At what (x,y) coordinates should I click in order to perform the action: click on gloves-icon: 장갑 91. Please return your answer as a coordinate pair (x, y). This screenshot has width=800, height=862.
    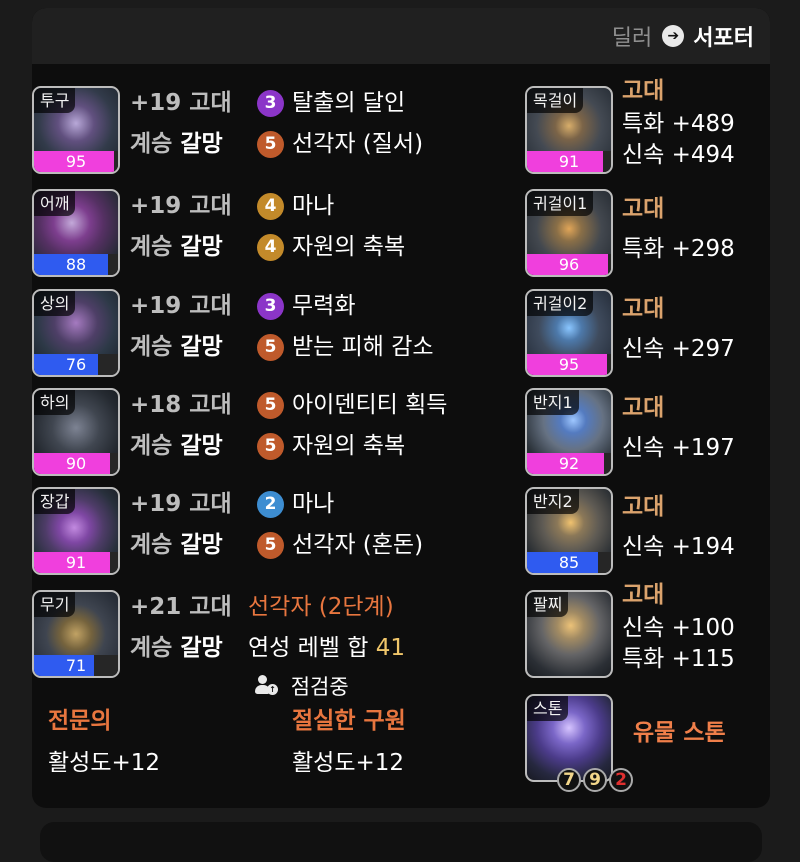
    Looking at the image, I should click on (76, 531).